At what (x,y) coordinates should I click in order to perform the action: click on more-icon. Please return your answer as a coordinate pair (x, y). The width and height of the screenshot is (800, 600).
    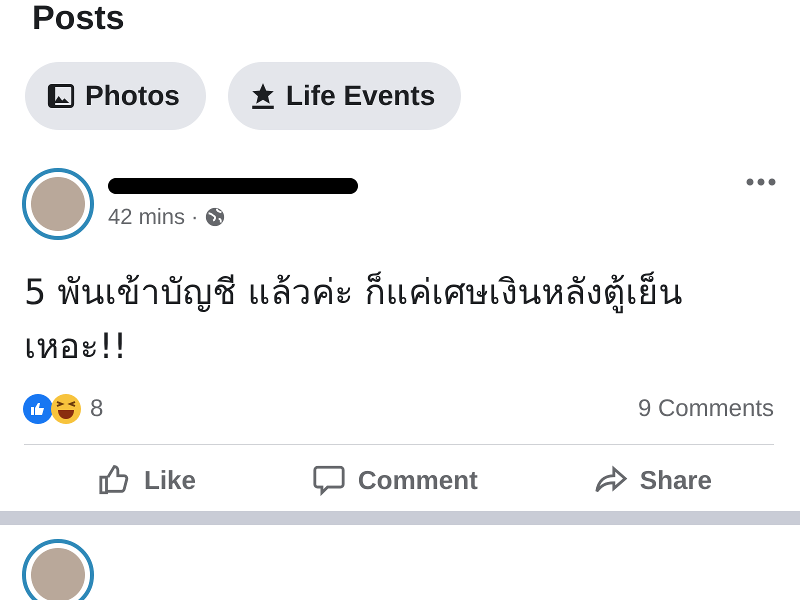
    Looking at the image, I should click on (761, 182).